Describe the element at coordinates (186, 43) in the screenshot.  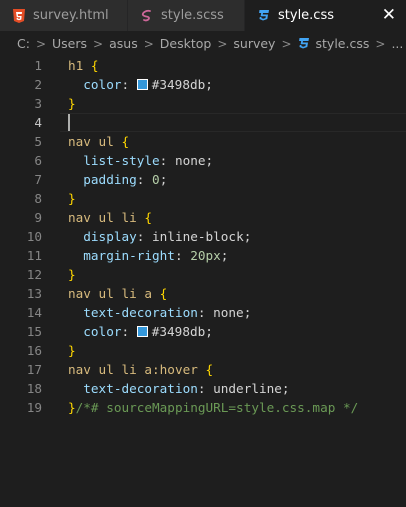
I see `breadcrumb-item-desktop: Desktop` at that location.